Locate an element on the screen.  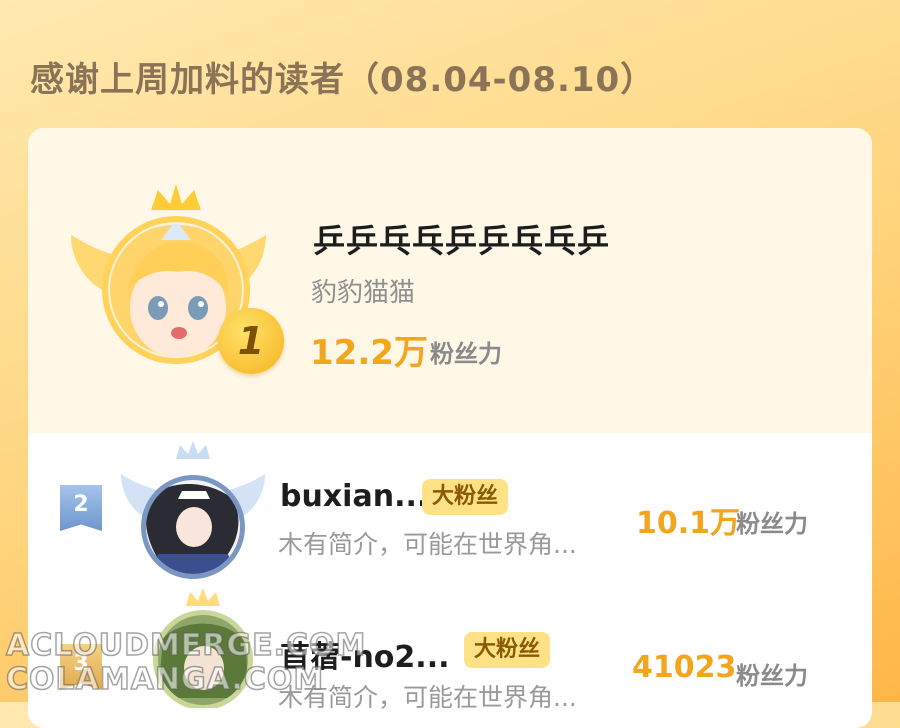
top-reader-fan-value: 12.2万 is located at coordinates (369, 353).